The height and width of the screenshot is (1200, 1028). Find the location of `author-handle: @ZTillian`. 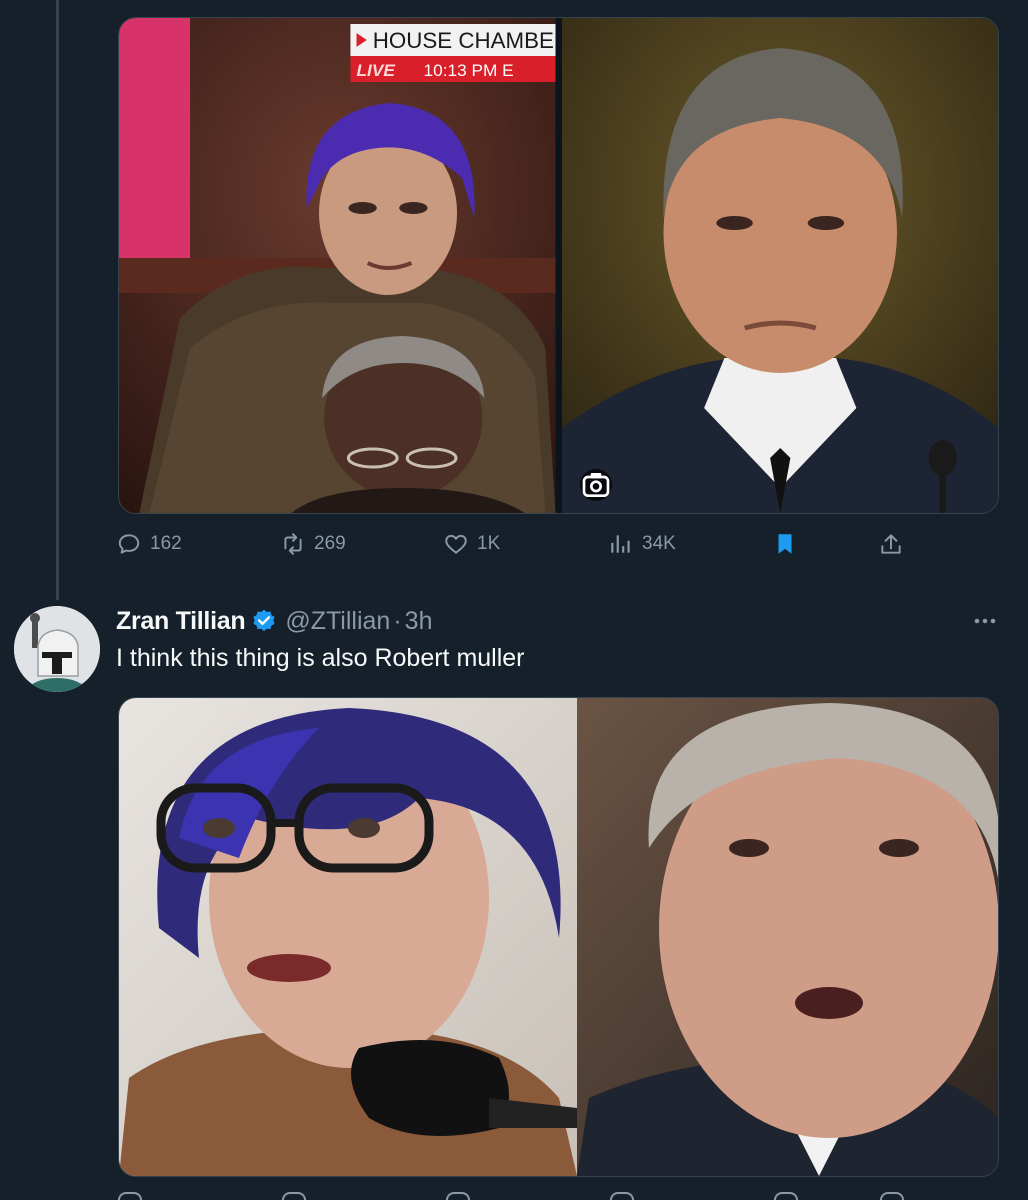

author-handle: @ZTillian is located at coordinates (337, 621).